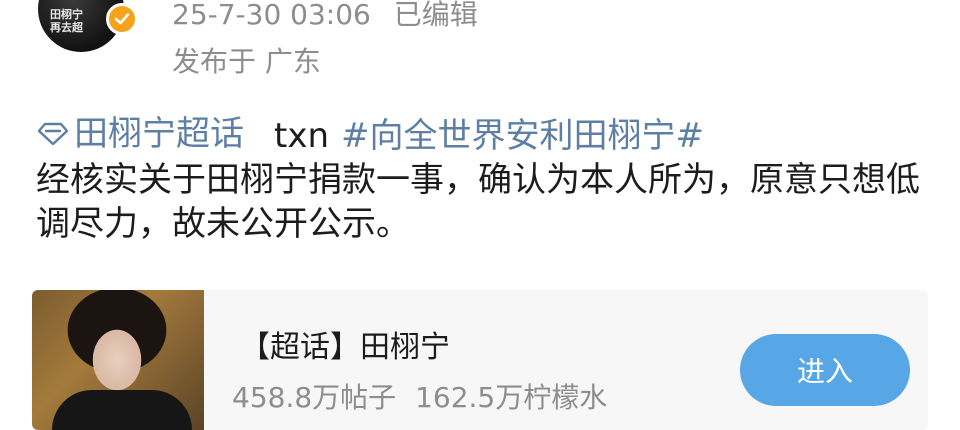  What do you see at coordinates (159, 134) in the screenshot?
I see `super-topic-label: 田栩宁超话` at bounding box center [159, 134].